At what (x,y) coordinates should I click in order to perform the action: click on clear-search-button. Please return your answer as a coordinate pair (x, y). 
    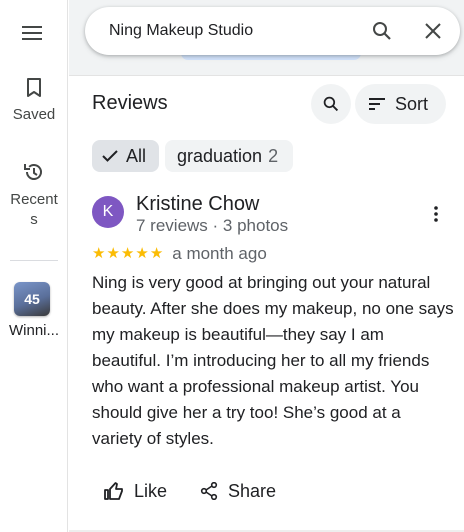
    Looking at the image, I should click on (433, 31).